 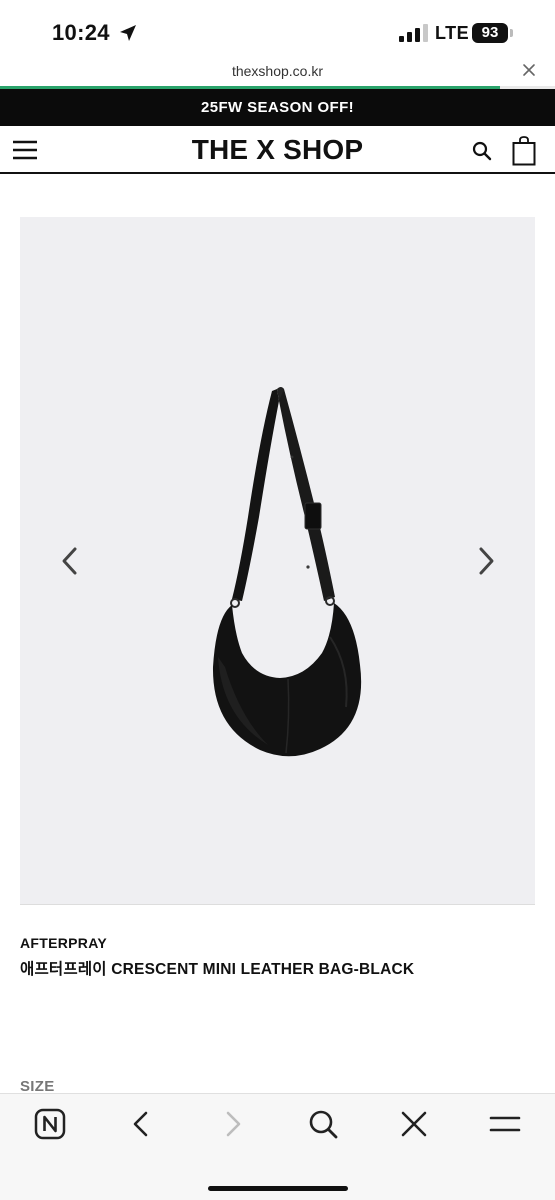 What do you see at coordinates (128, 33) in the screenshot?
I see `location-arrow-icon` at bounding box center [128, 33].